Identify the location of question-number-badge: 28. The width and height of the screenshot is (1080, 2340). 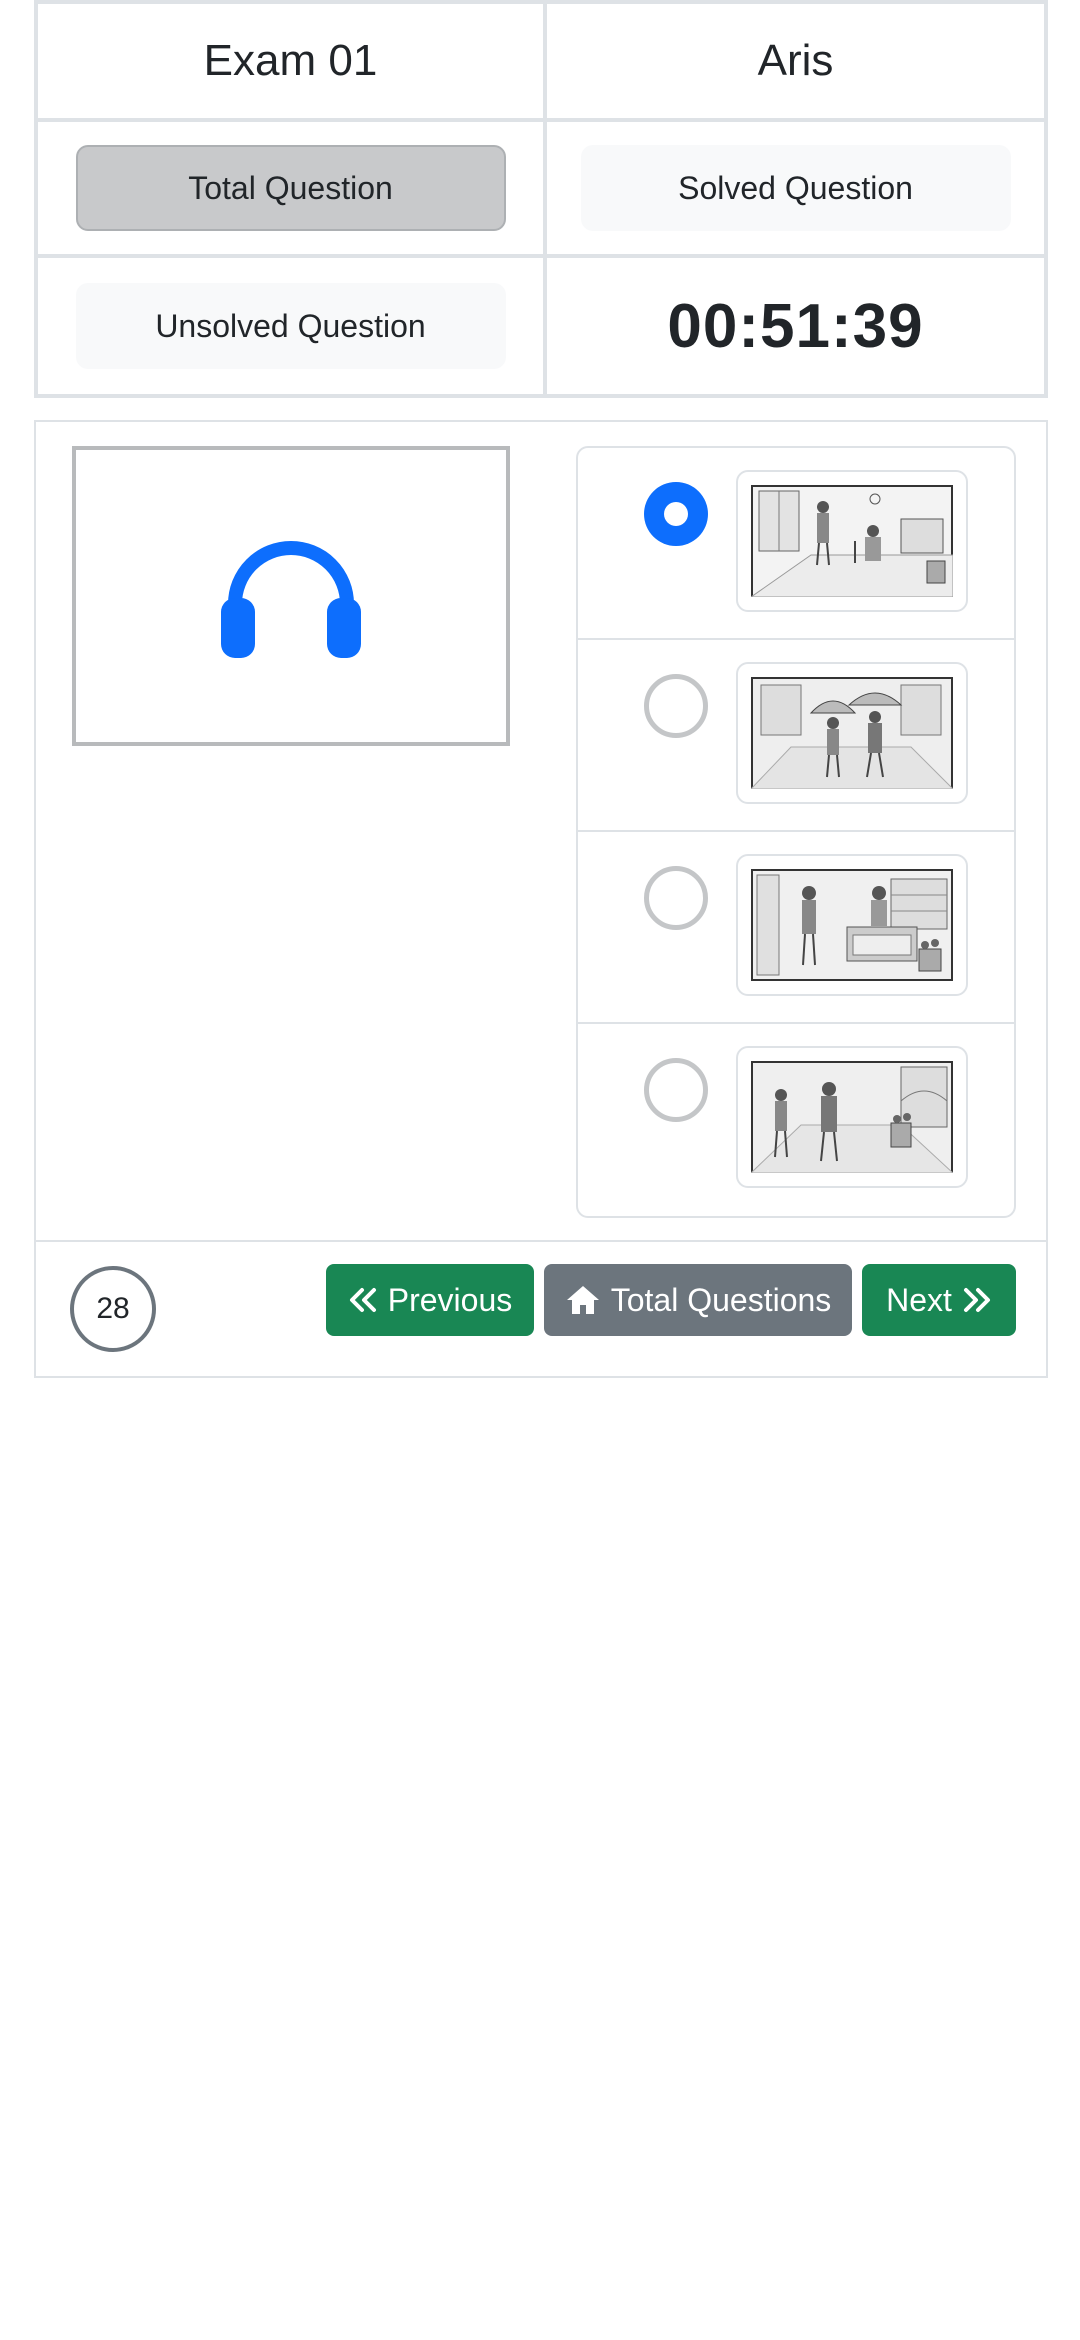
(113, 1309).